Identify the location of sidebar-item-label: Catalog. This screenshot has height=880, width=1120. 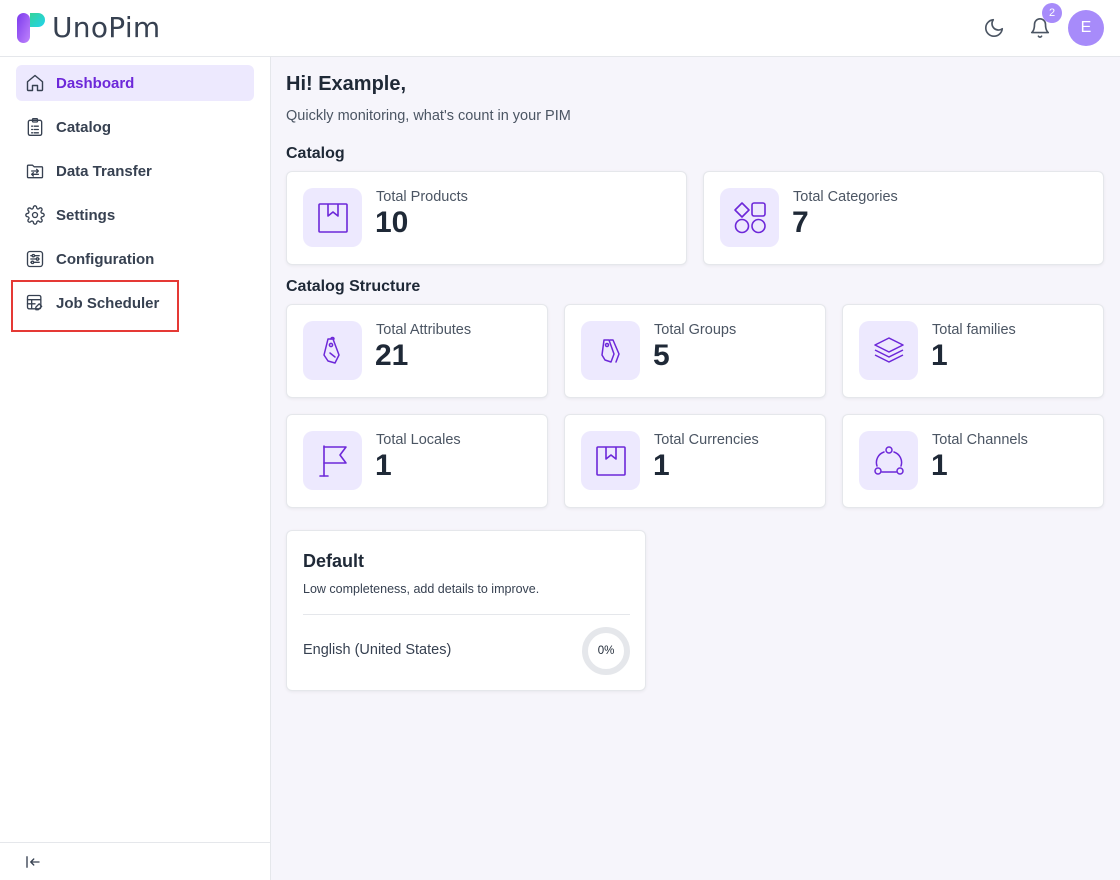
(84, 127).